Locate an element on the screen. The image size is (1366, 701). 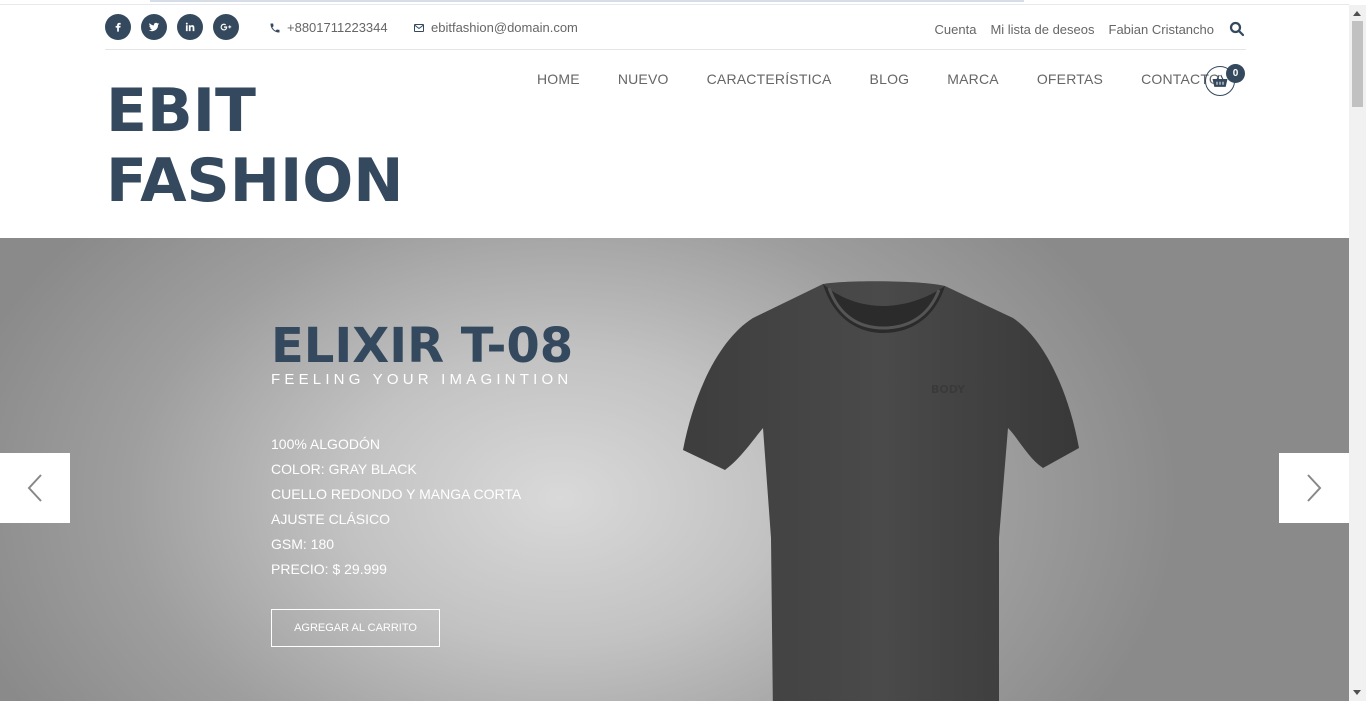
logo-line-1: EBIT is located at coordinates (181, 111).